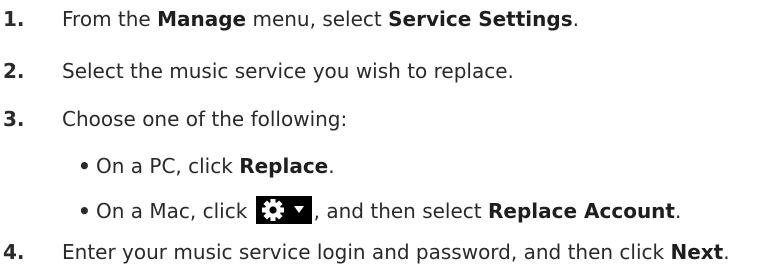 The height and width of the screenshot is (271, 781). Describe the element at coordinates (14, 119) in the screenshot. I see `step-number: 3.` at that location.